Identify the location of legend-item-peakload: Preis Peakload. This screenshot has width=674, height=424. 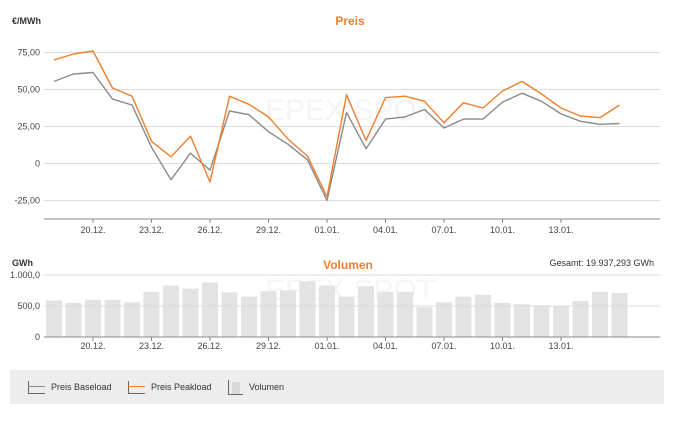
(170, 387).